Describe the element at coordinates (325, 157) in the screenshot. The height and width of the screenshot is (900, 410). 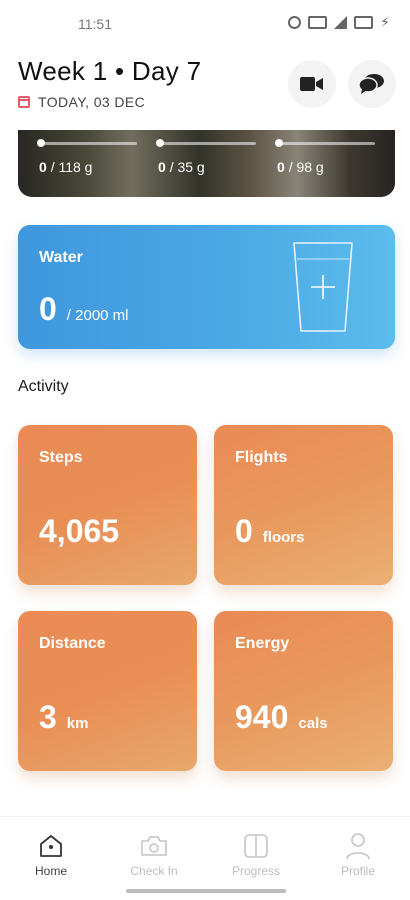
I see `macro-item-3: 0 / 98 g` at that location.